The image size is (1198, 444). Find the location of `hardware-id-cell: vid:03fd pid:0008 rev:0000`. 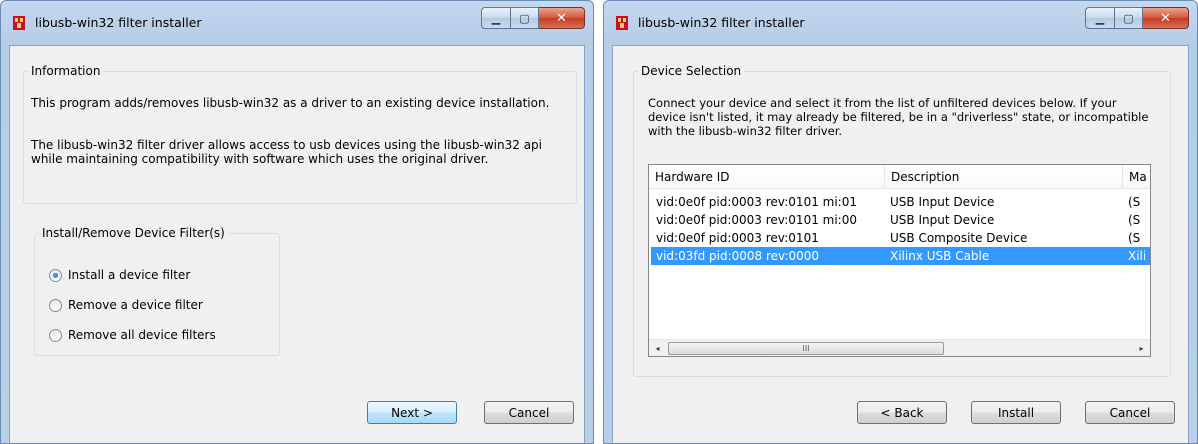

hardware-id-cell: vid:03fd pid:0008 rev:0000 is located at coordinates (738, 256).